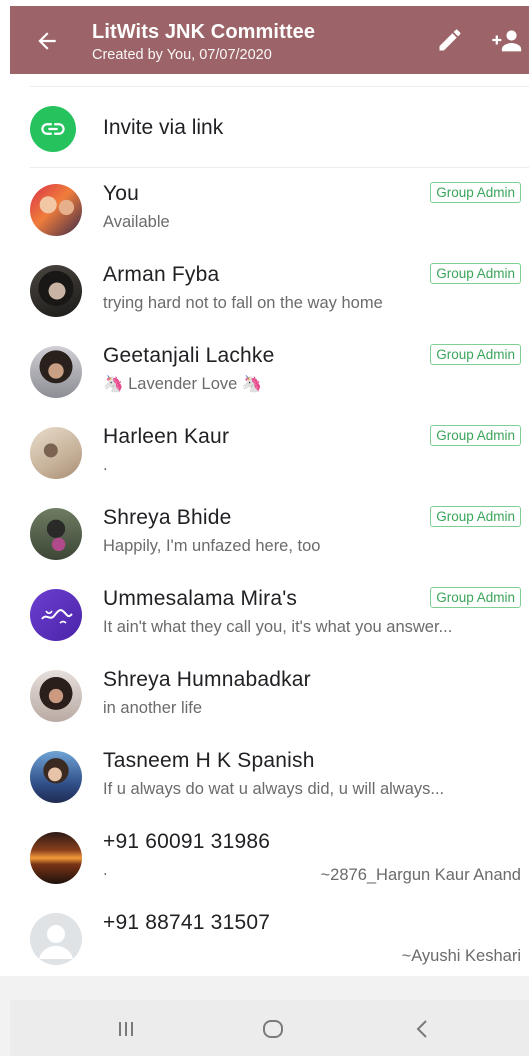 The width and height of the screenshot is (529, 1056). What do you see at coordinates (264, 127) in the screenshot?
I see `invite-via-link-row: Invite via link` at bounding box center [264, 127].